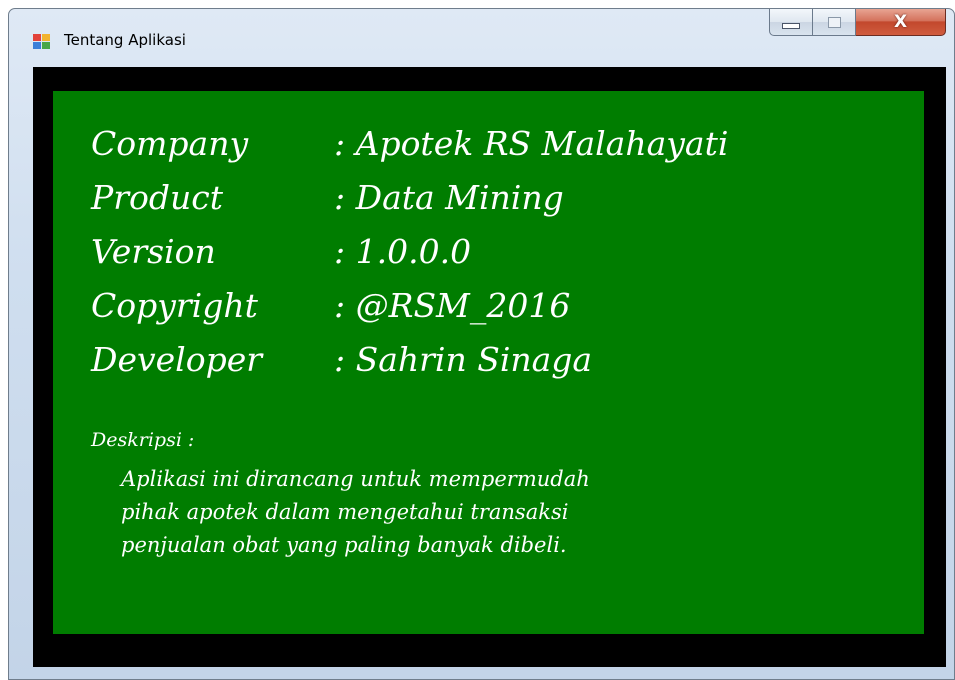 This screenshot has height=680, width=955. I want to click on close-button: X, so click(901, 22).